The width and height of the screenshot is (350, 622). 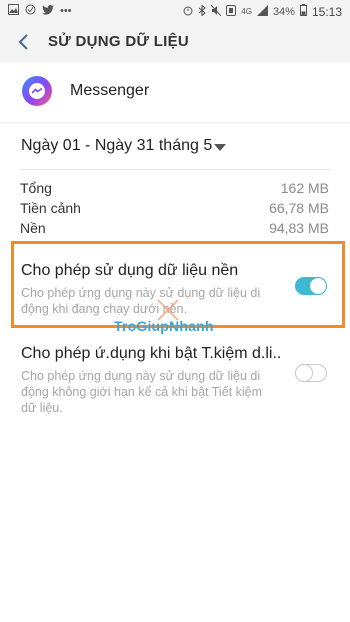 What do you see at coordinates (175, 228) in the screenshot?
I see `usage-row-background: Nền 94,83 MB` at bounding box center [175, 228].